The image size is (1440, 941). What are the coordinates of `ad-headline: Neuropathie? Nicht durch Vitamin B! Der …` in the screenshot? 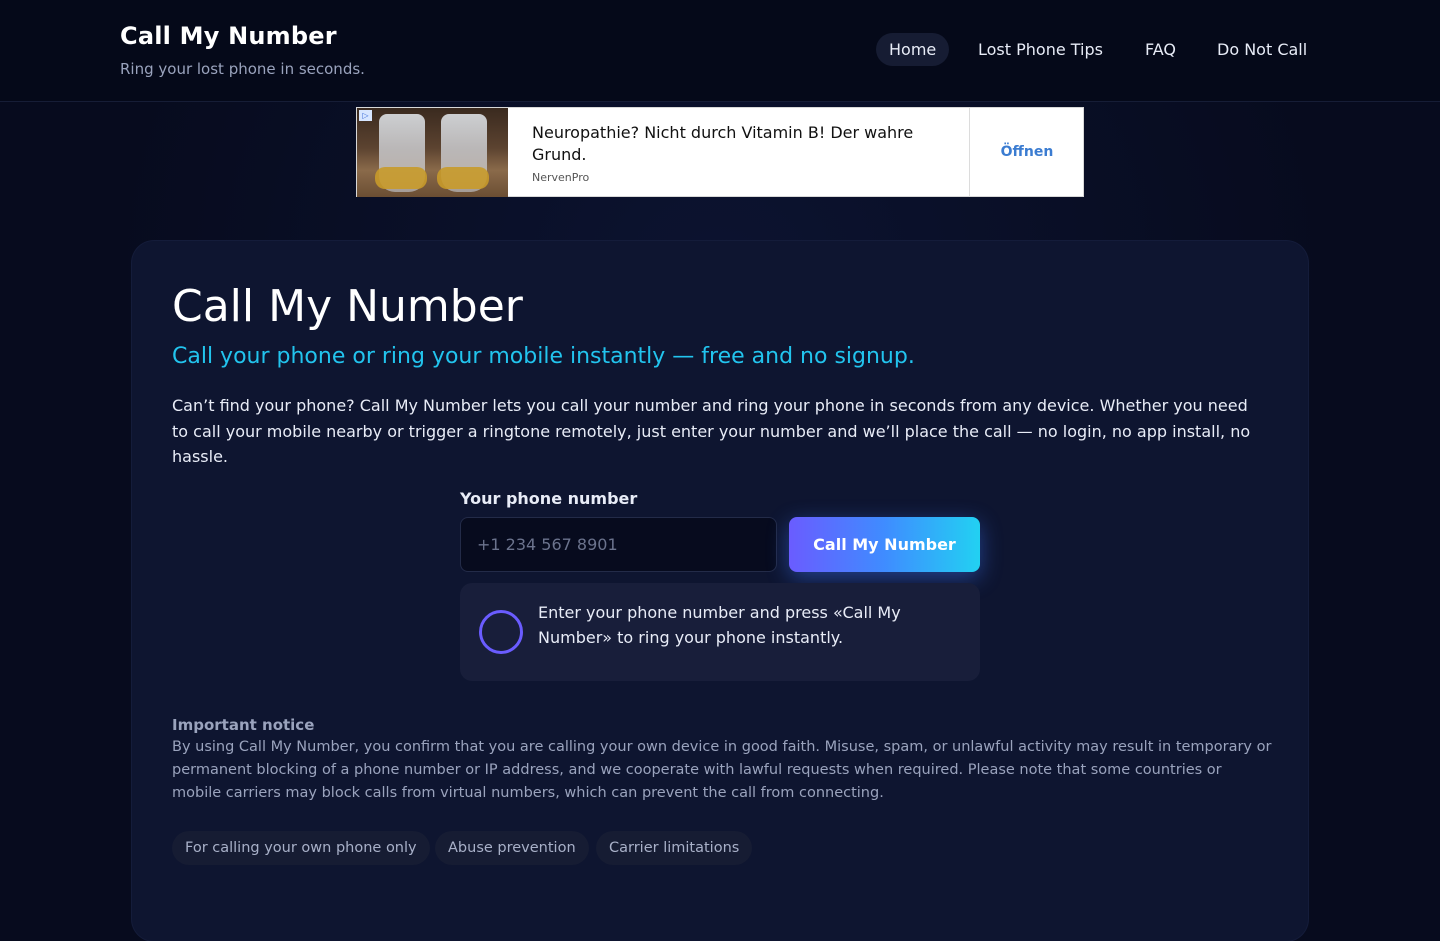 It's located at (732, 144).